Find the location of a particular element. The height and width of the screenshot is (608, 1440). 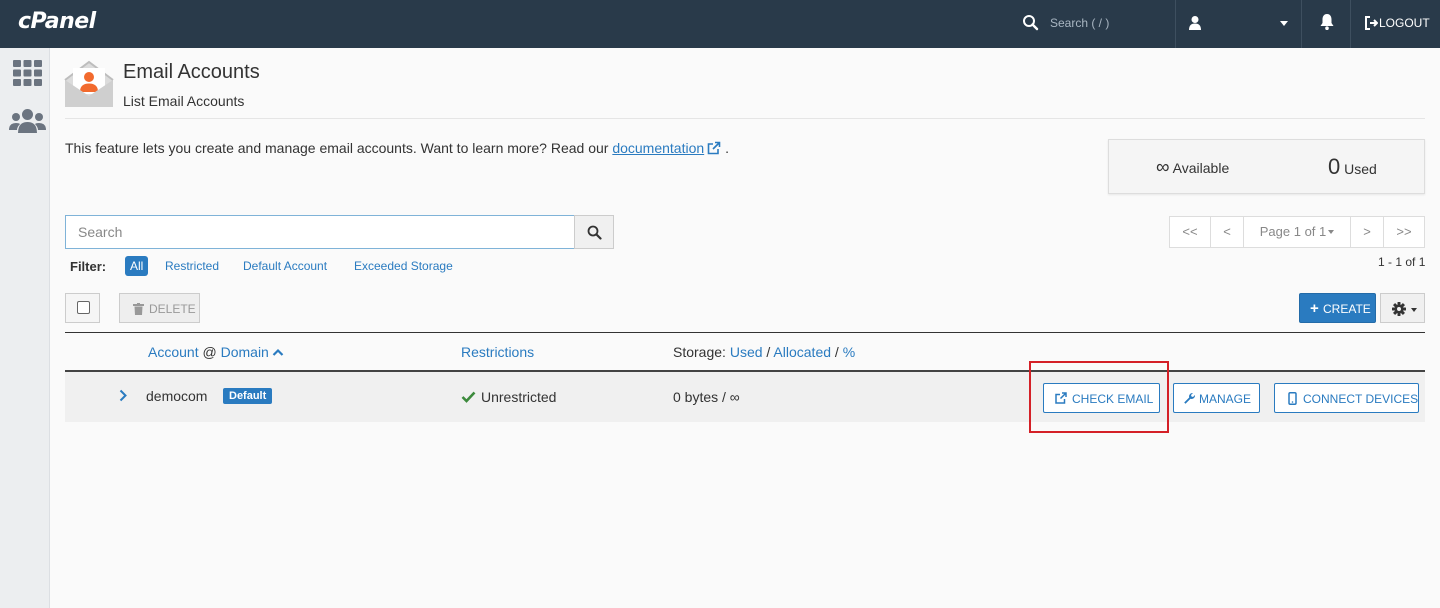

settings-menu-button is located at coordinates (1402, 308).